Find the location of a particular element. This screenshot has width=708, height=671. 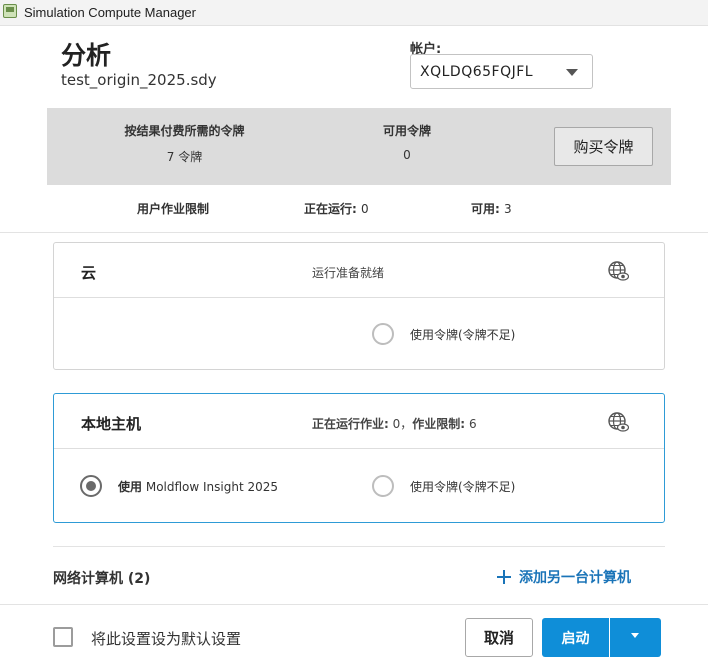

local-running-label: 正在运行作业: is located at coordinates (350, 424).